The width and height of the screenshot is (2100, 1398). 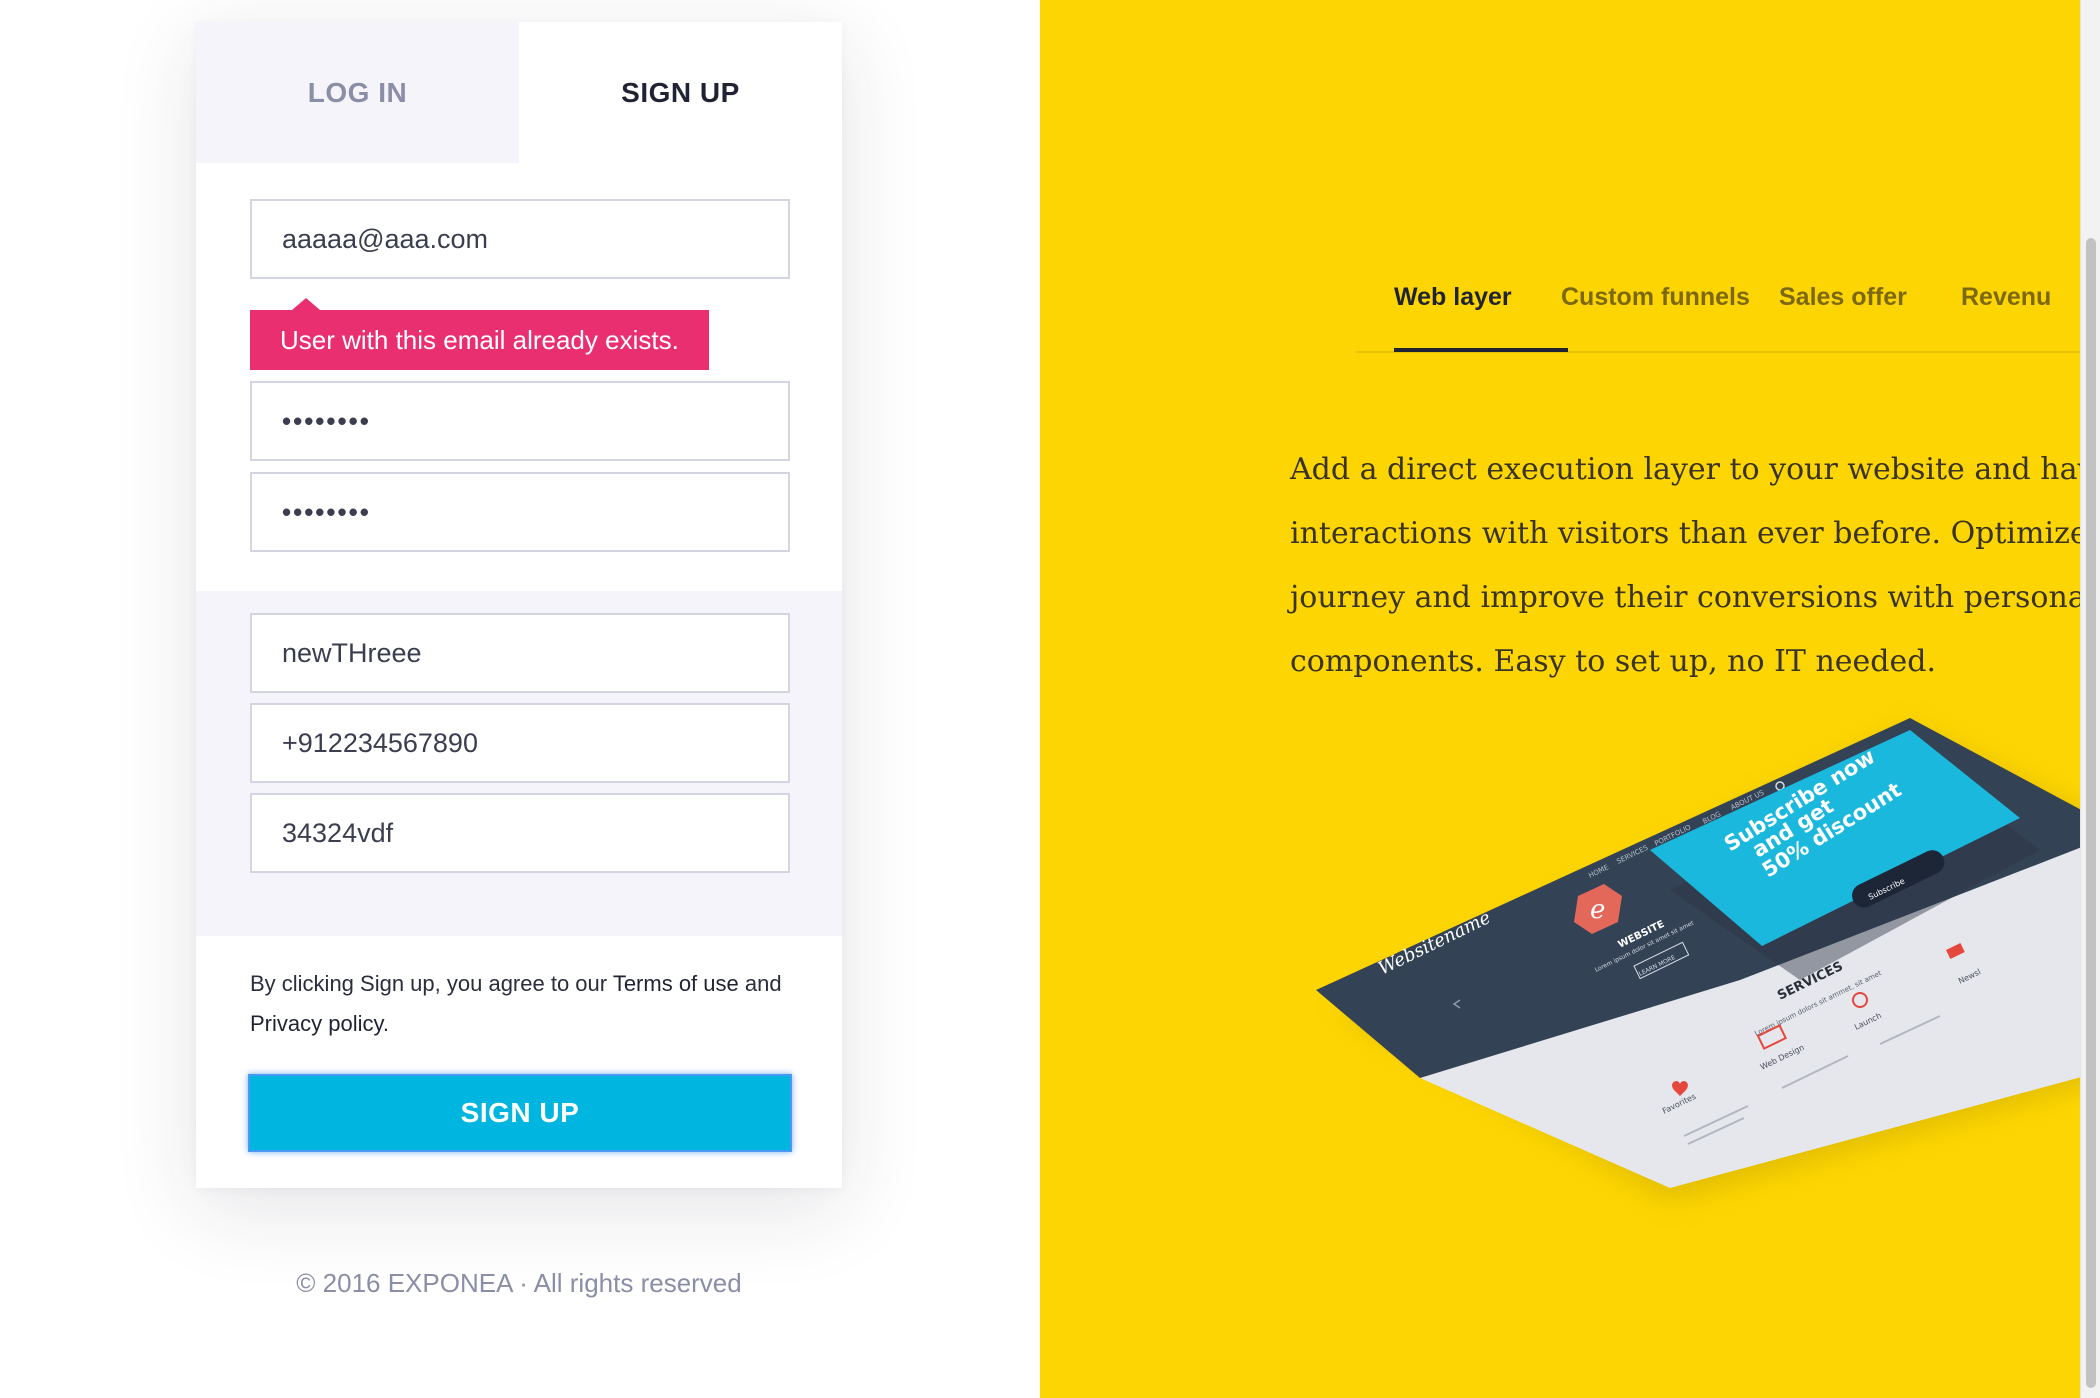 What do you see at coordinates (316, 1023) in the screenshot?
I see `privacy-policy-link: Privacy policy` at bounding box center [316, 1023].